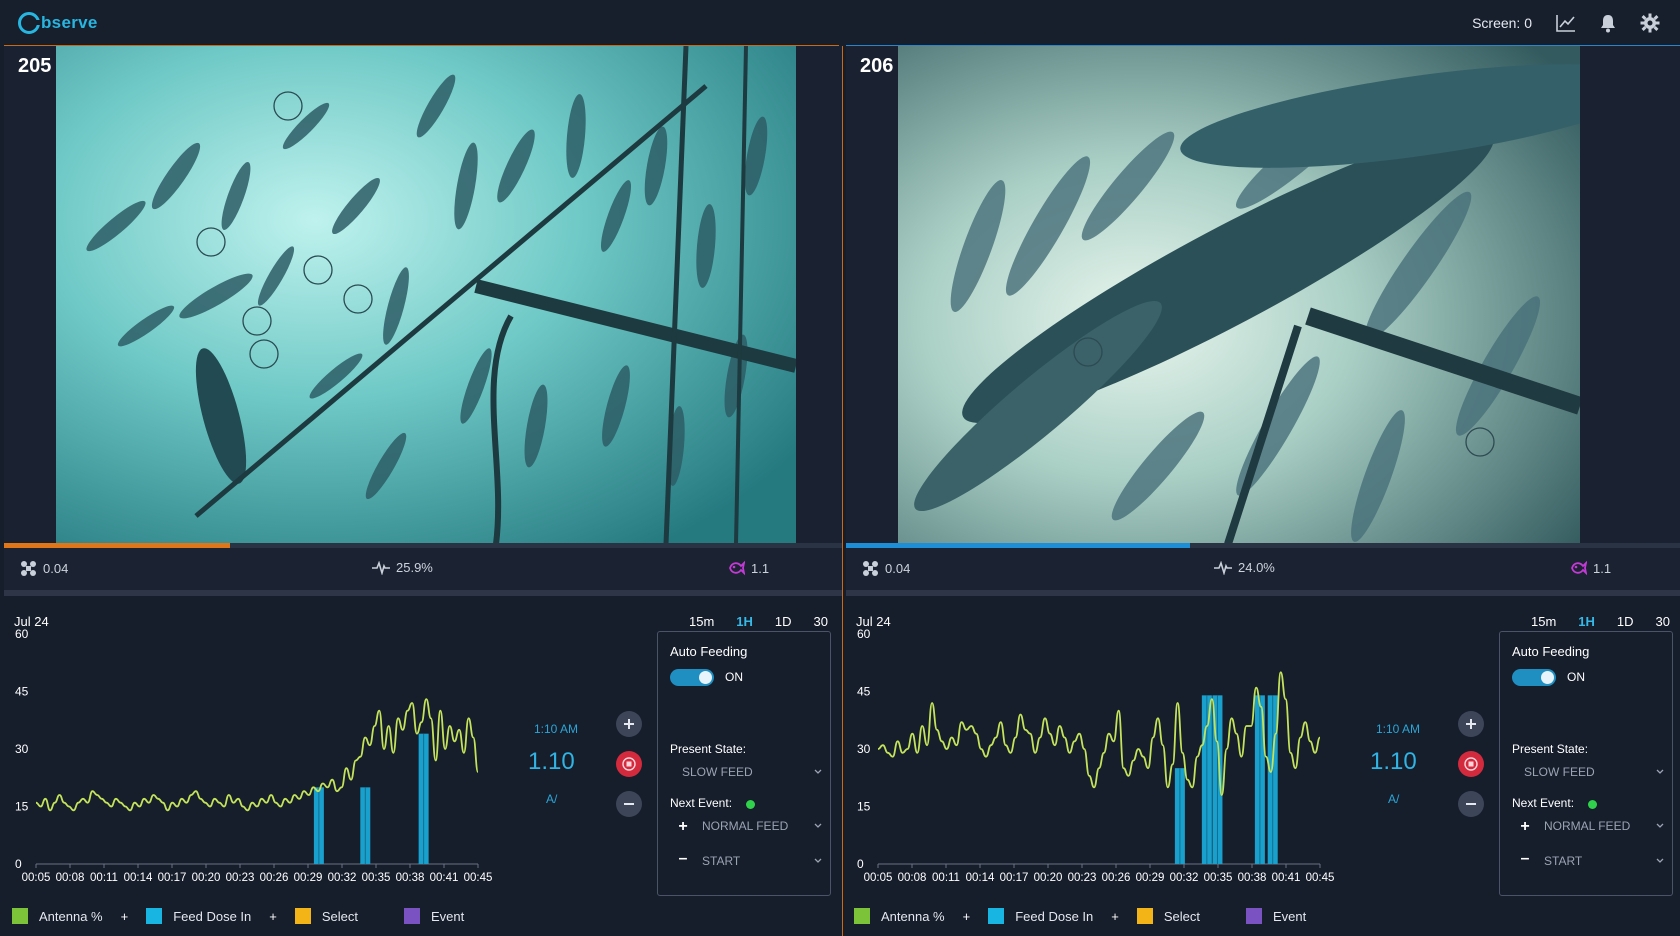 Image resolution: width=1680 pixels, height=936 pixels. Describe the element at coordinates (1099, 733) in the screenshot. I see `antenna-series-line` at that location.